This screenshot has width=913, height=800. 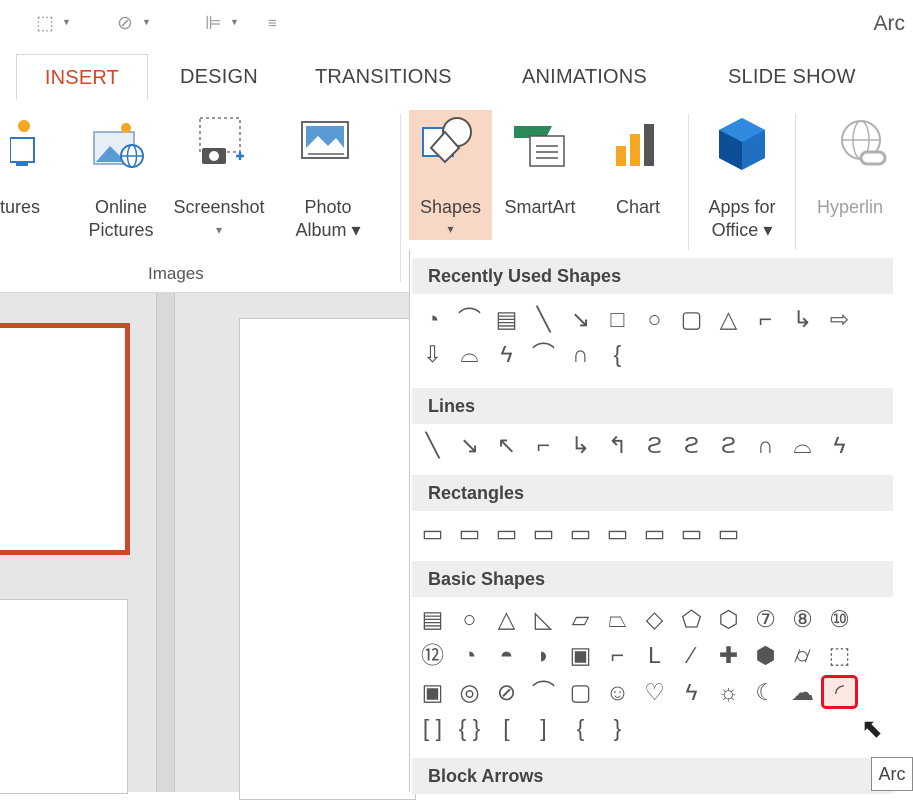 What do you see at coordinates (802, 692) in the screenshot?
I see `shape-item: ☁` at bounding box center [802, 692].